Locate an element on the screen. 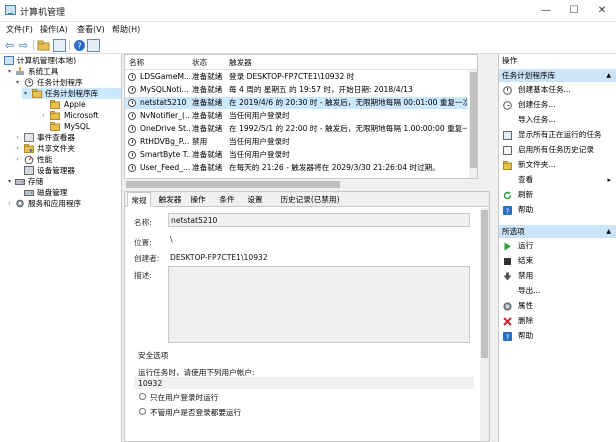 The width and height of the screenshot is (616, 442). tree-item-device-manager: 设备管理器 is located at coordinates (60, 170).